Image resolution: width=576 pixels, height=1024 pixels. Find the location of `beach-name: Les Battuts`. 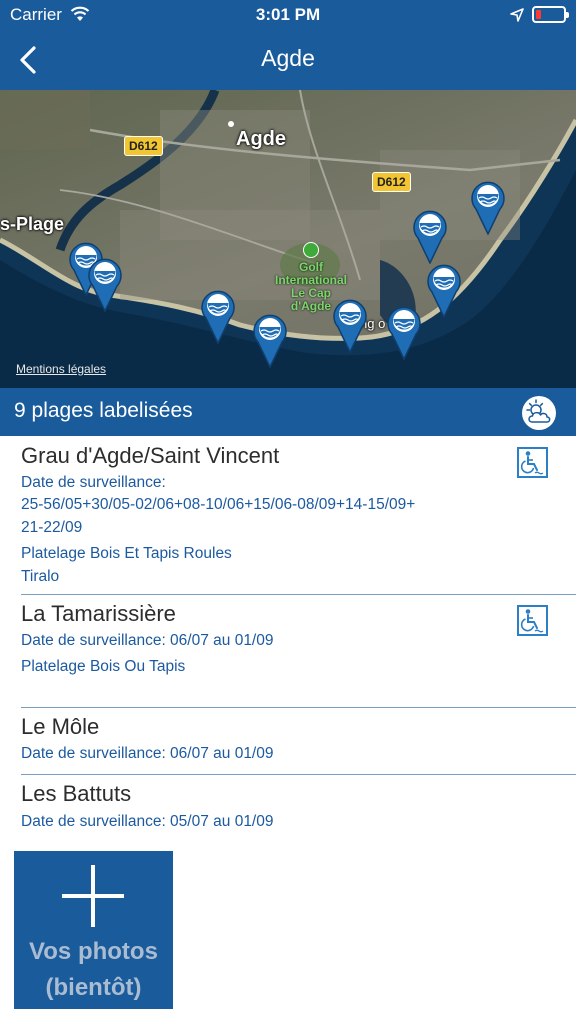

beach-name: Les Battuts is located at coordinates (76, 793).